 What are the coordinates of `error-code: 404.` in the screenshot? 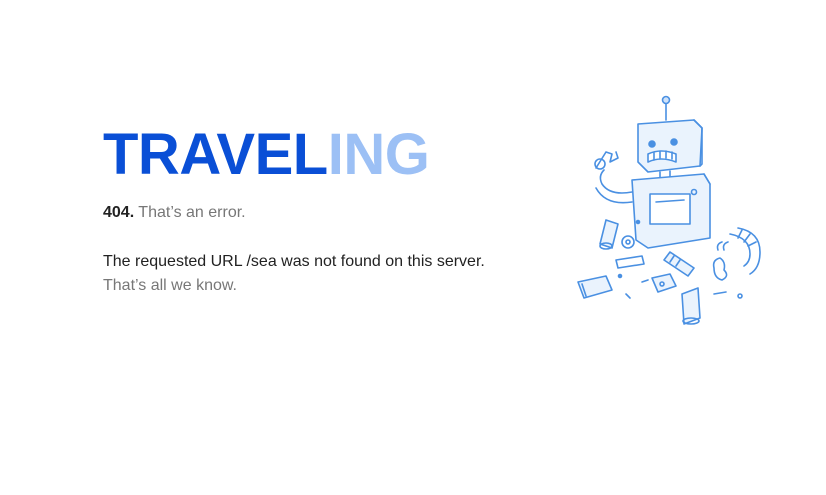 It's located at (119, 212).